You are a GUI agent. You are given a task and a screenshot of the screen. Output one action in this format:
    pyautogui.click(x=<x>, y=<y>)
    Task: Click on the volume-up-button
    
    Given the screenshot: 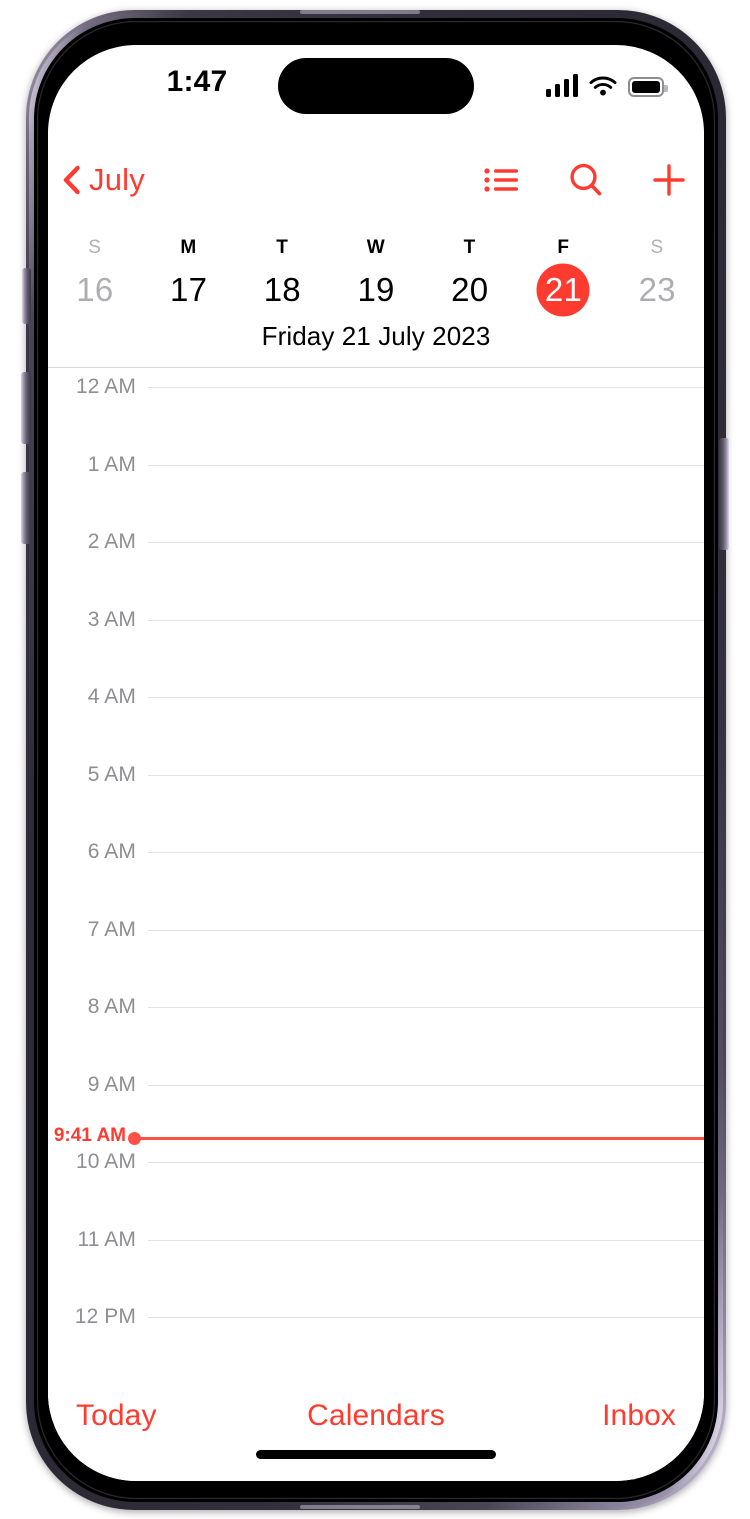 What is the action you would take?
    pyautogui.click(x=26, y=408)
    